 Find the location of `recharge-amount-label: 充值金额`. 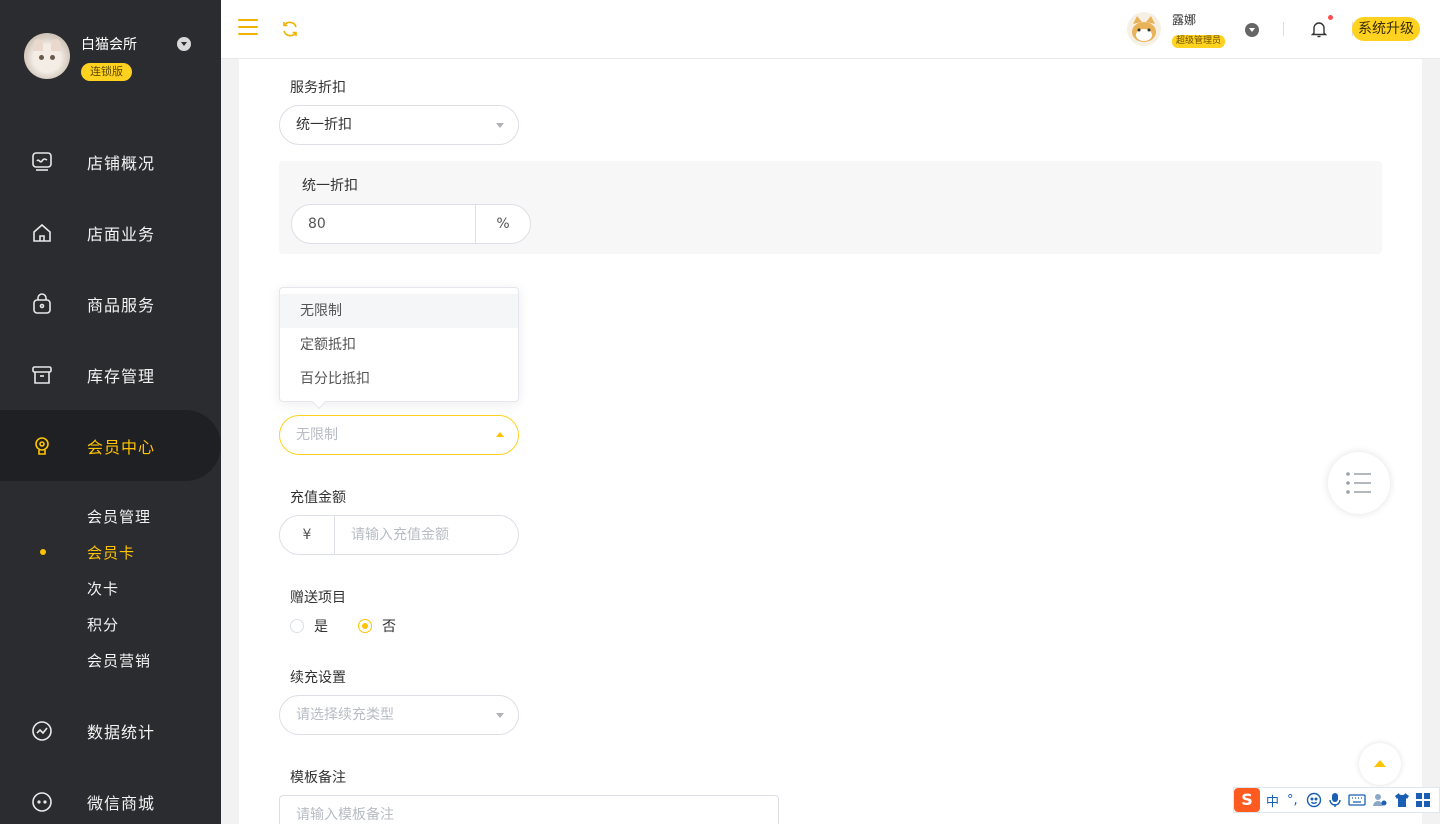

recharge-amount-label: 充值金额 is located at coordinates (318, 498).